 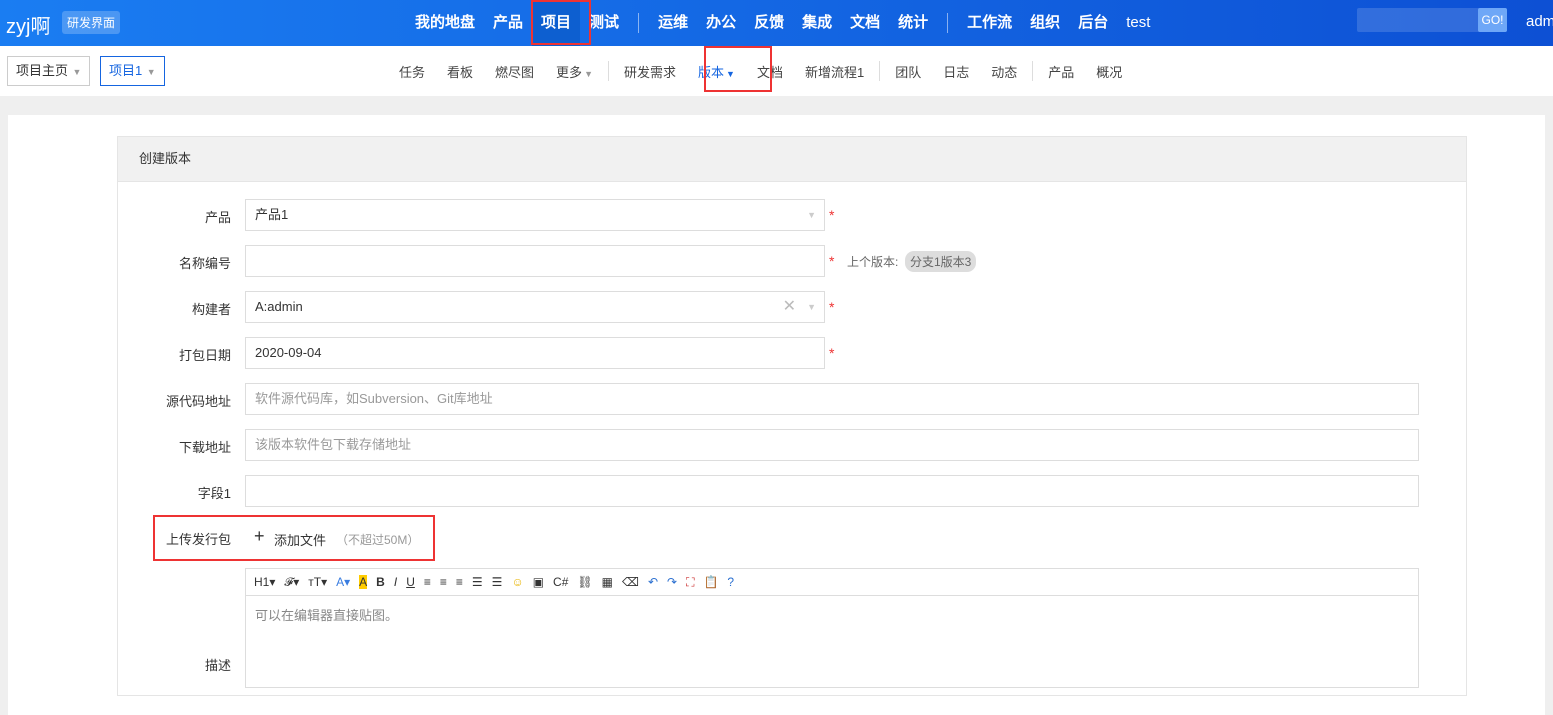 What do you see at coordinates (508, 23) in the screenshot?
I see `nav-product: 产品` at bounding box center [508, 23].